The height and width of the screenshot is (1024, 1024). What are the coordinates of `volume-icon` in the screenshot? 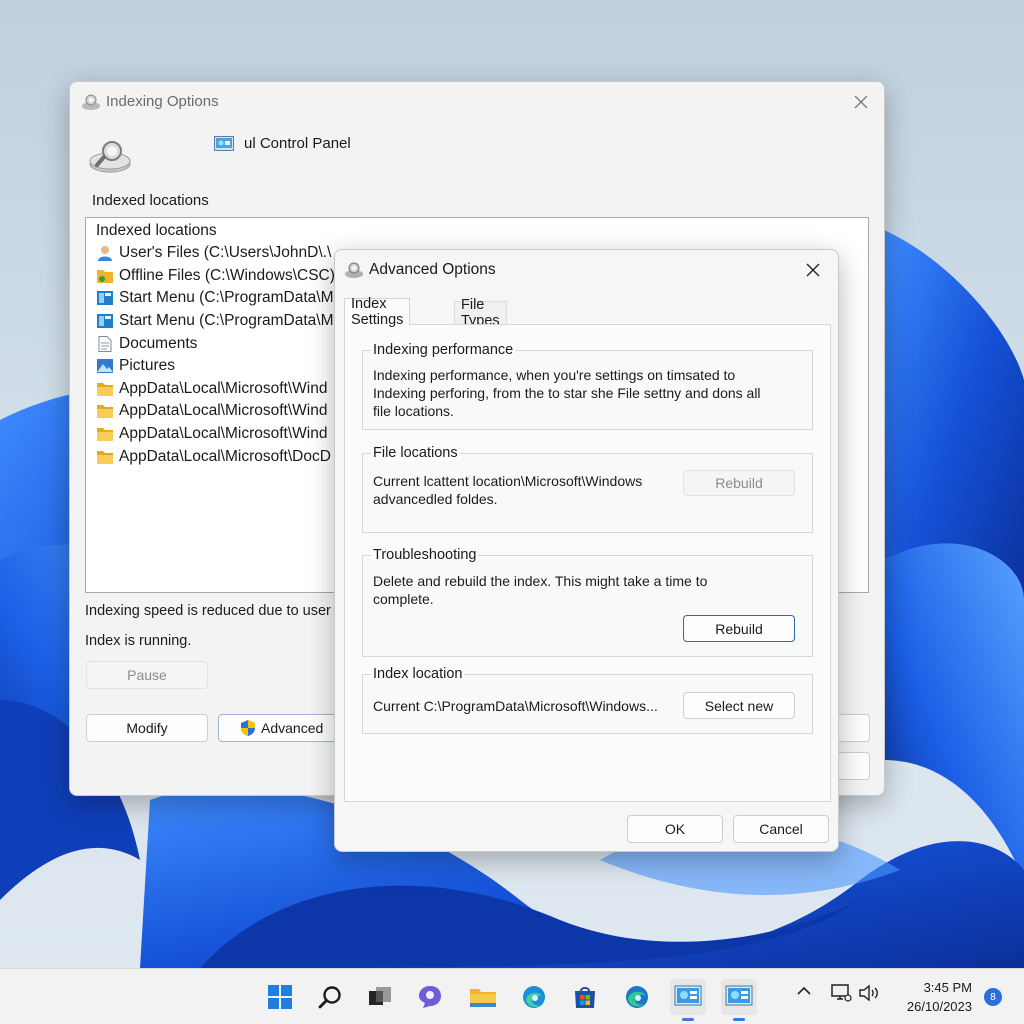 It's located at (868, 993).